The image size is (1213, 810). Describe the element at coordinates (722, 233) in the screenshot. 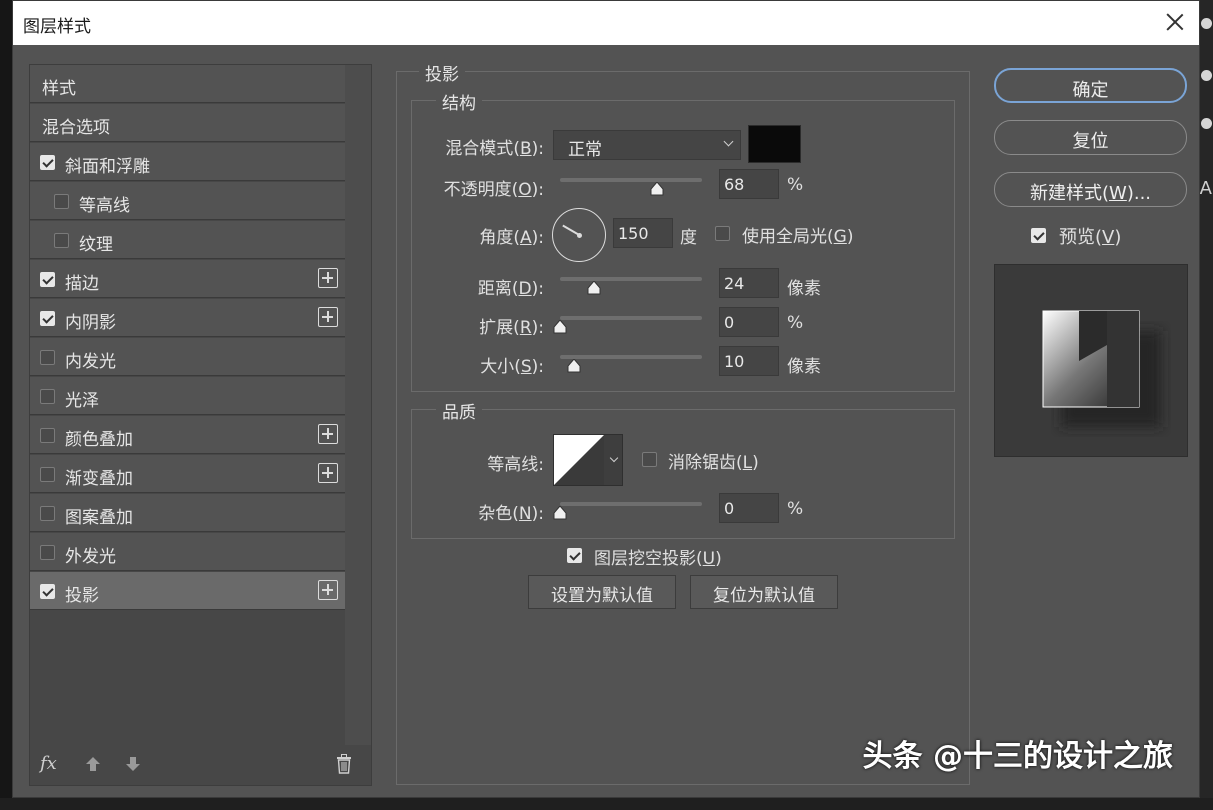

I see `global-light-checkbox` at that location.